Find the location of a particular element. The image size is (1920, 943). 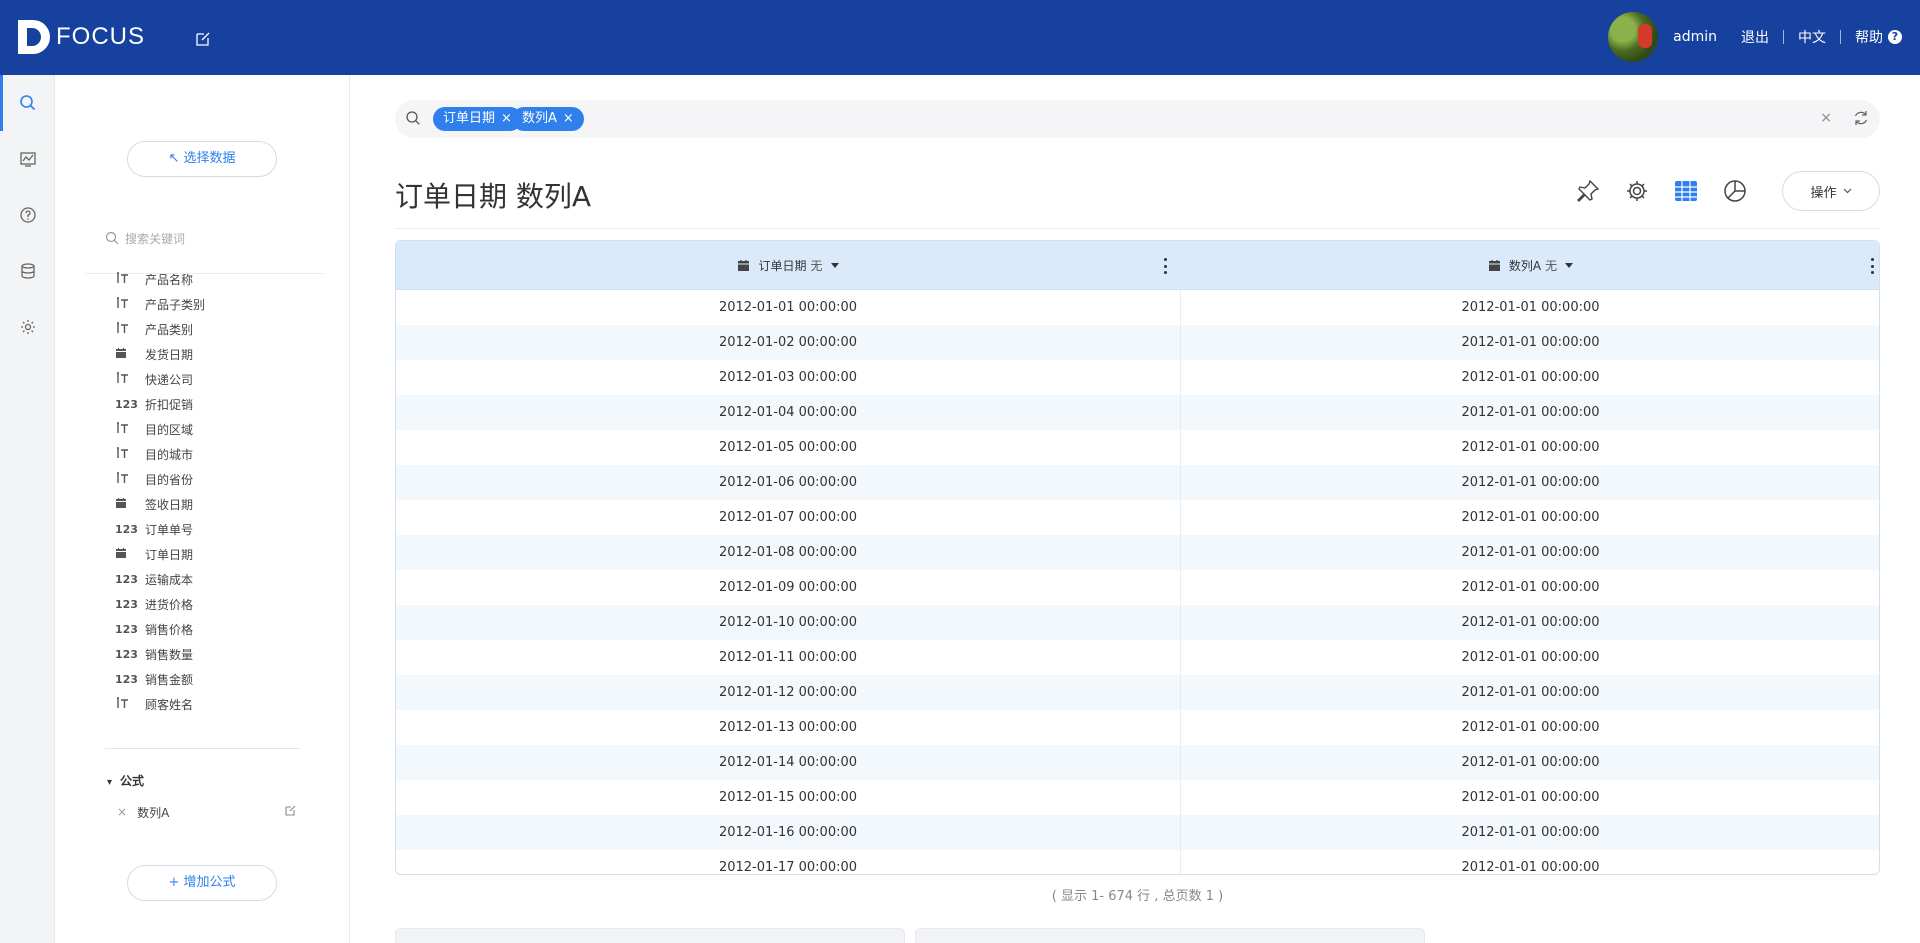

table-cell: 2012-01-17 00:00:00 is located at coordinates (788, 867).